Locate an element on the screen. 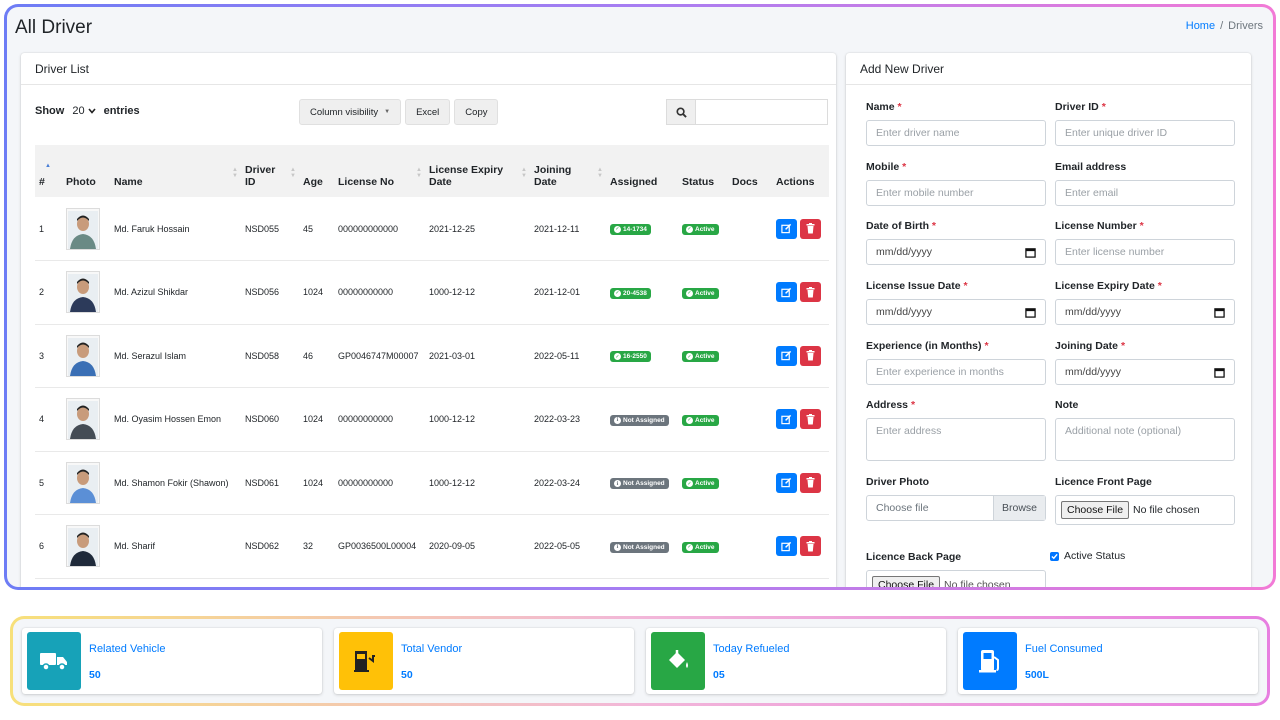  name-input: Enter driver name is located at coordinates (956, 133).